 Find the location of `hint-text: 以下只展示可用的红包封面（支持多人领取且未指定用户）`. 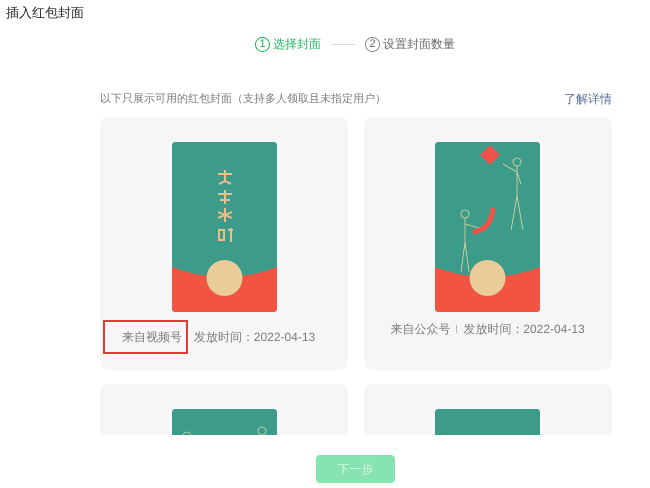

hint-text: 以下只展示可用的红包封面（支持多人领取且未指定用户） is located at coordinates (243, 99).